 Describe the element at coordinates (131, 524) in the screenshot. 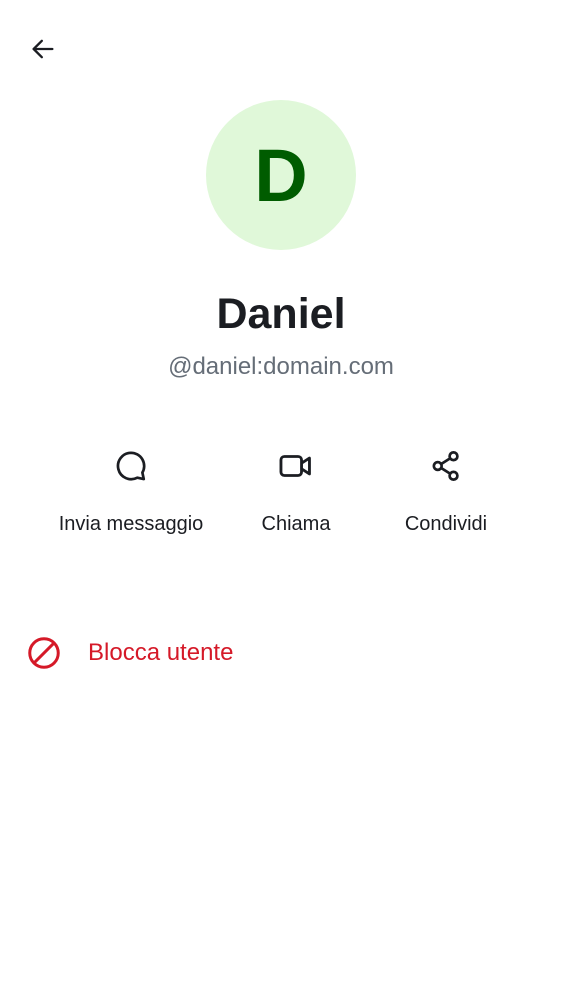

I see `send-message-label: Invia messaggio` at that location.